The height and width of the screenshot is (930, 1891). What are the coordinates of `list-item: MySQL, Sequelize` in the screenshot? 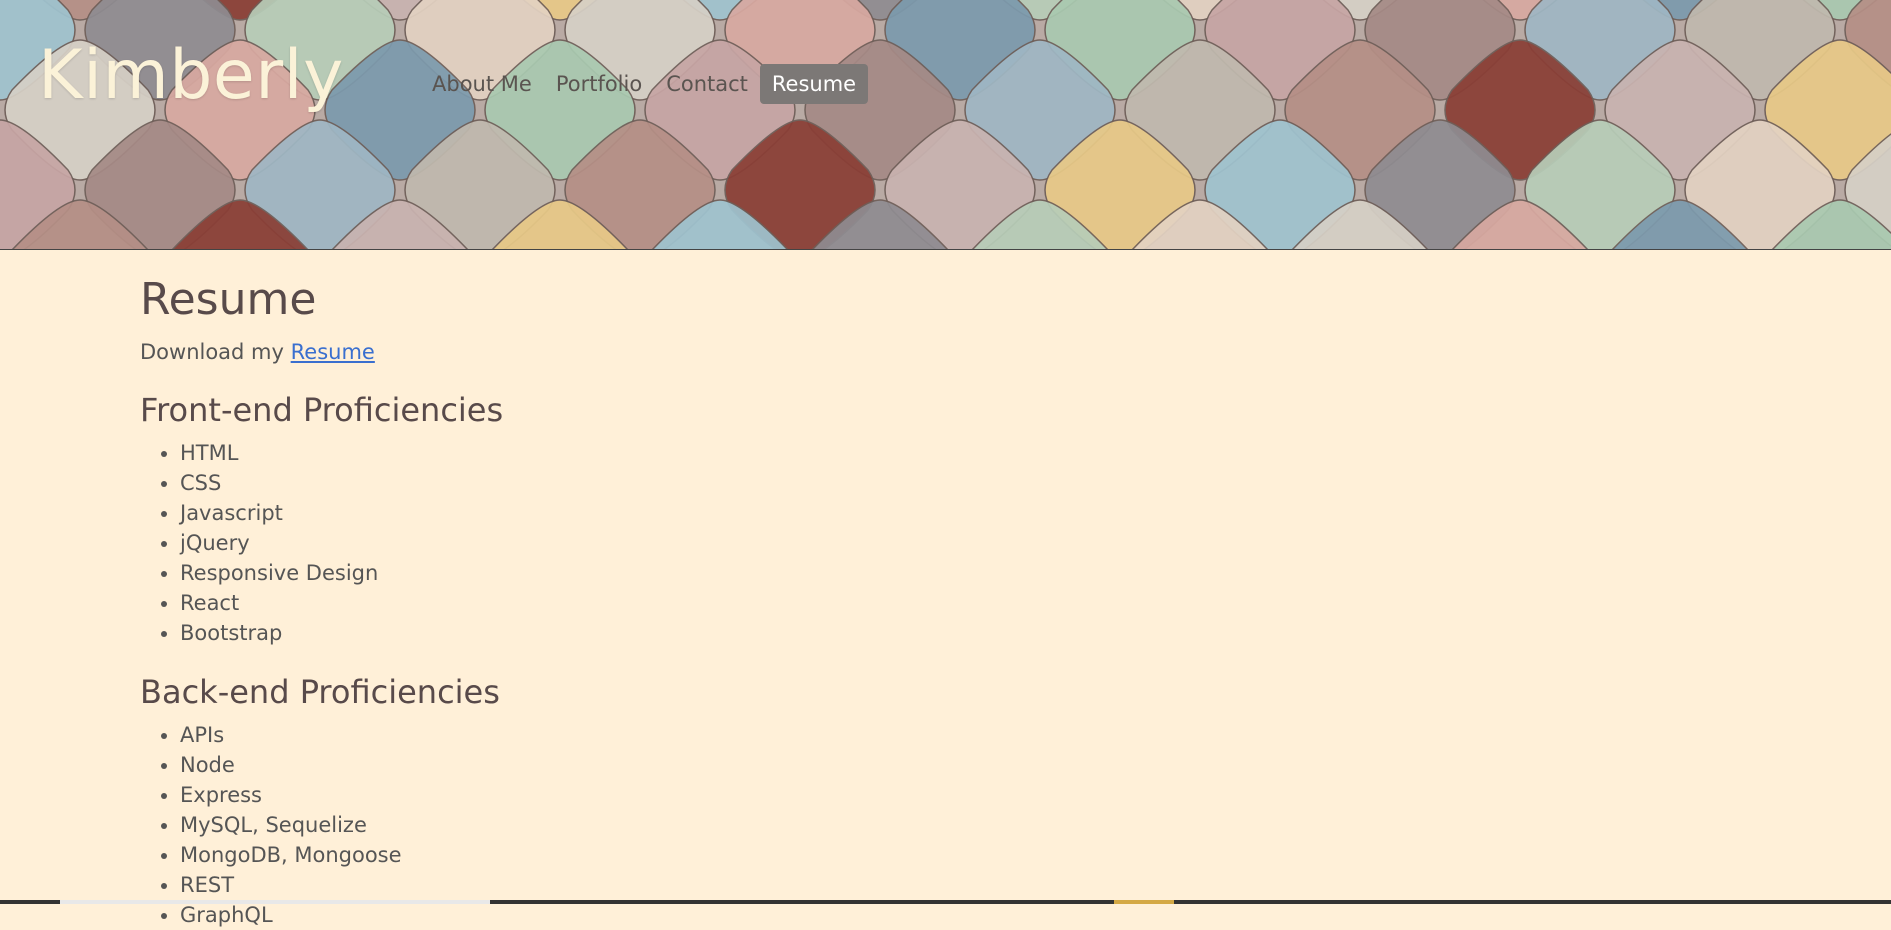 It's located at (610, 825).